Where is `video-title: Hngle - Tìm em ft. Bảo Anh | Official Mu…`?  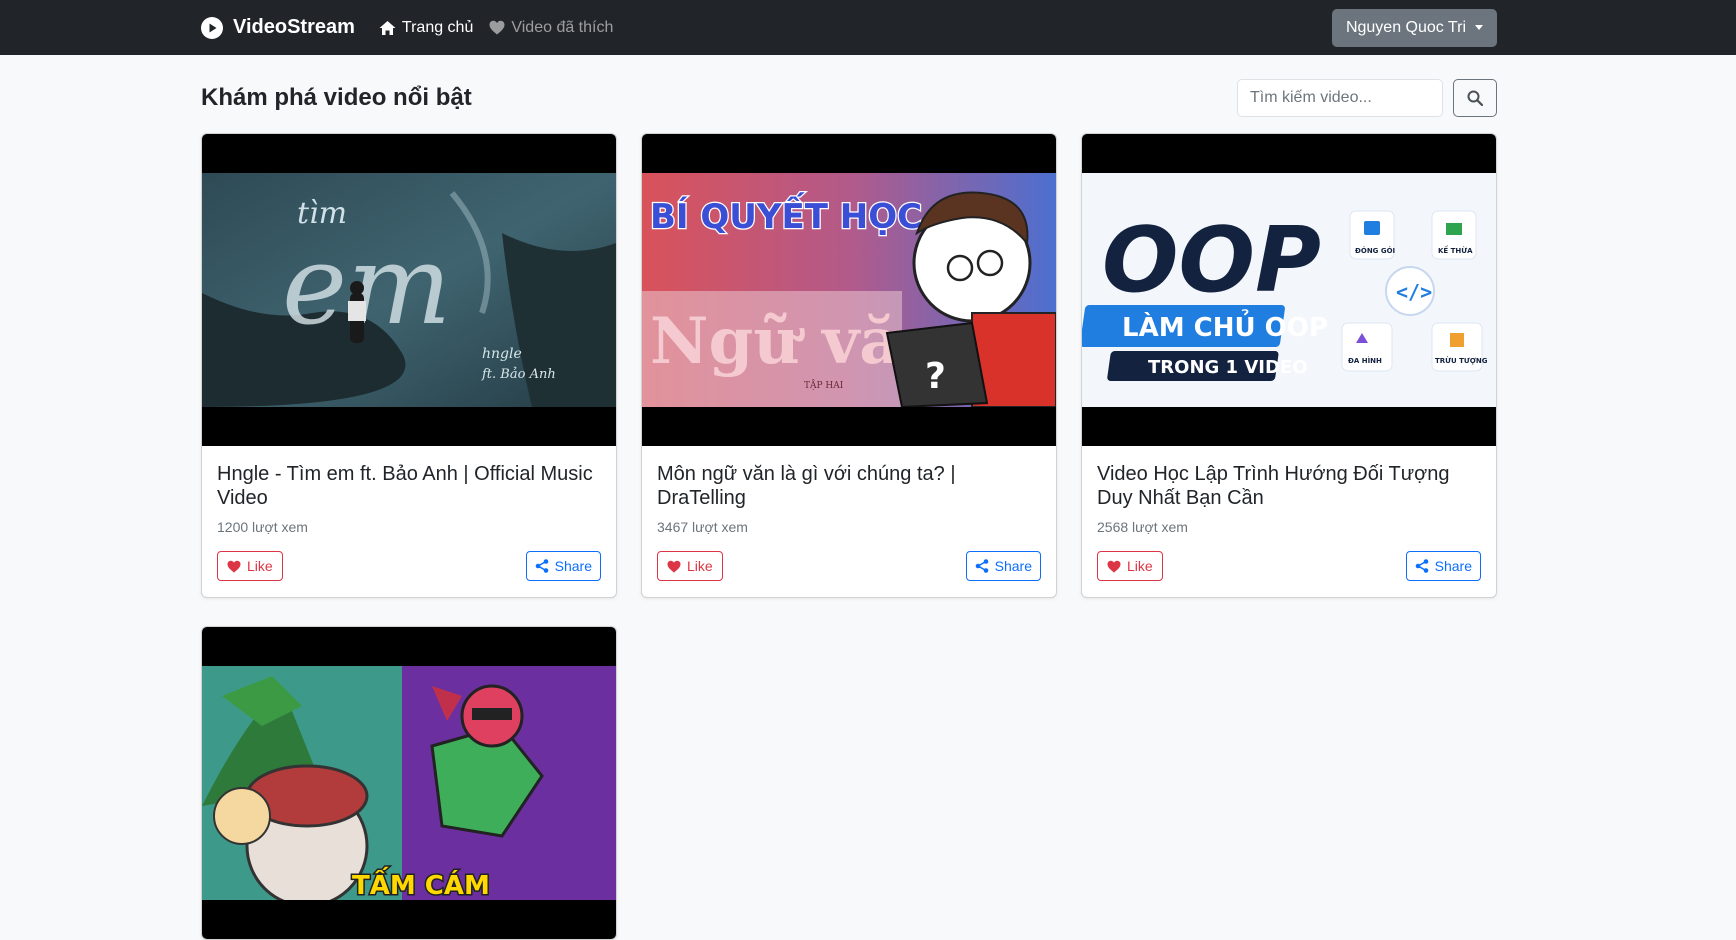 video-title: Hngle - Tìm em ft. Bảo Anh | Official Mu… is located at coordinates (409, 486).